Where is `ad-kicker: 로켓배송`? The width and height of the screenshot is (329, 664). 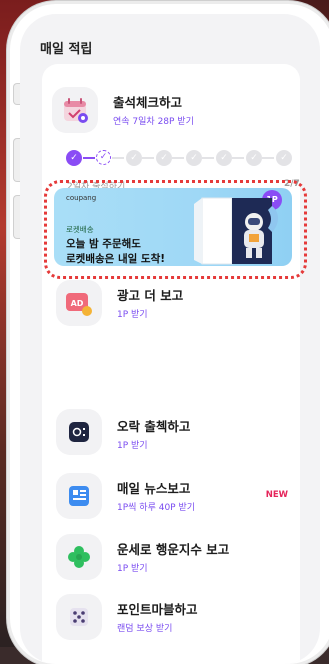 ad-kicker: 로켓배송 is located at coordinates (80, 229).